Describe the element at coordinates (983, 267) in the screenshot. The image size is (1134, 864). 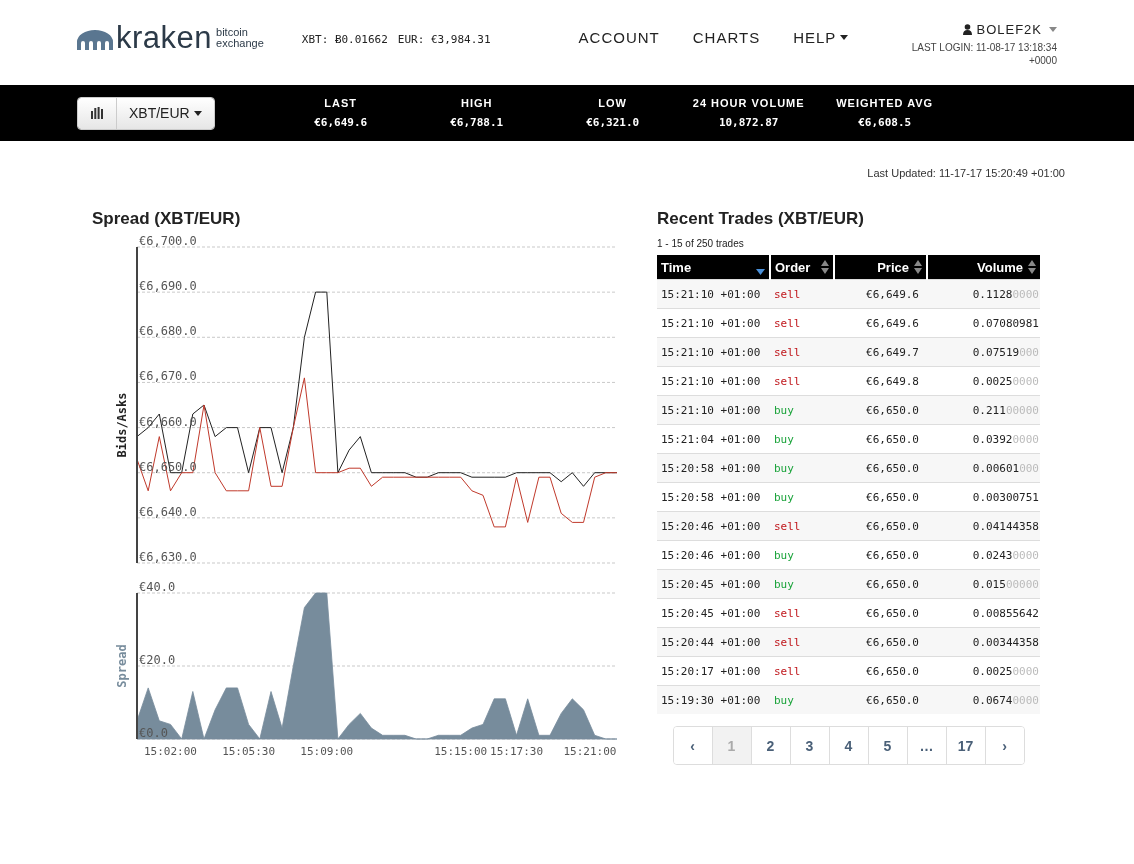
I see `column-header: Volume` at that location.